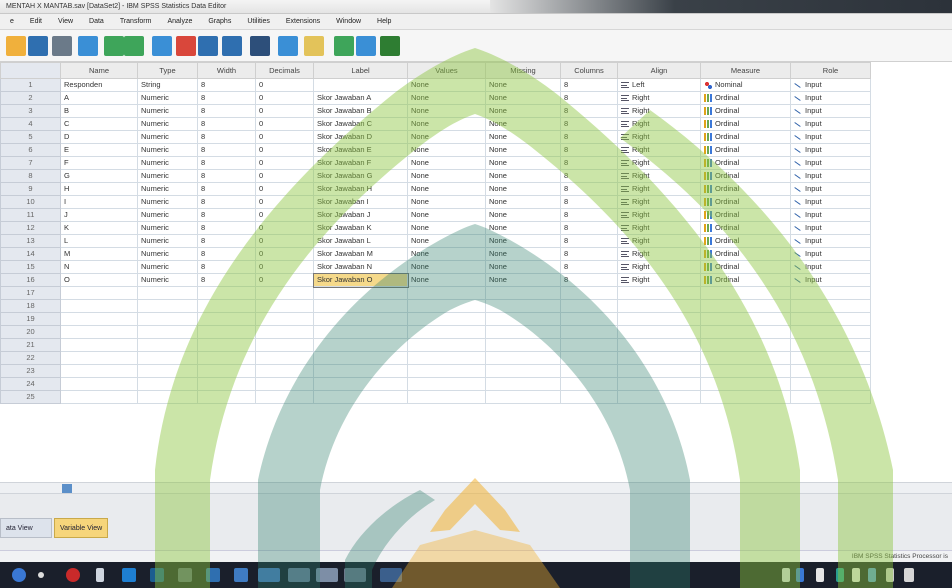 The width and height of the screenshot is (952, 588). I want to click on opera-icon, so click(73, 575).